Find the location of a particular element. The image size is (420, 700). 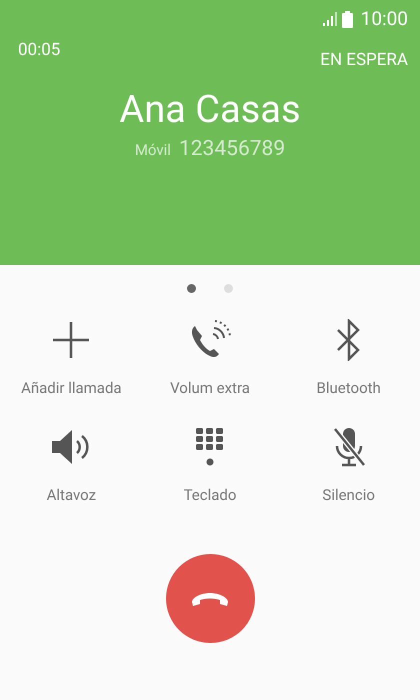

clock: 10:00 is located at coordinates (384, 19).